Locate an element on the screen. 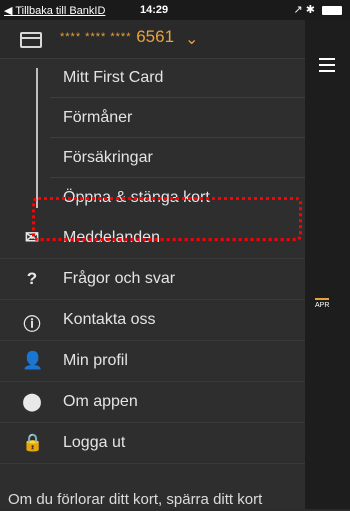 Image resolution: width=350 pixels, height=511 pixels. card-number: **** **** **** 6561 is located at coordinates (117, 37).